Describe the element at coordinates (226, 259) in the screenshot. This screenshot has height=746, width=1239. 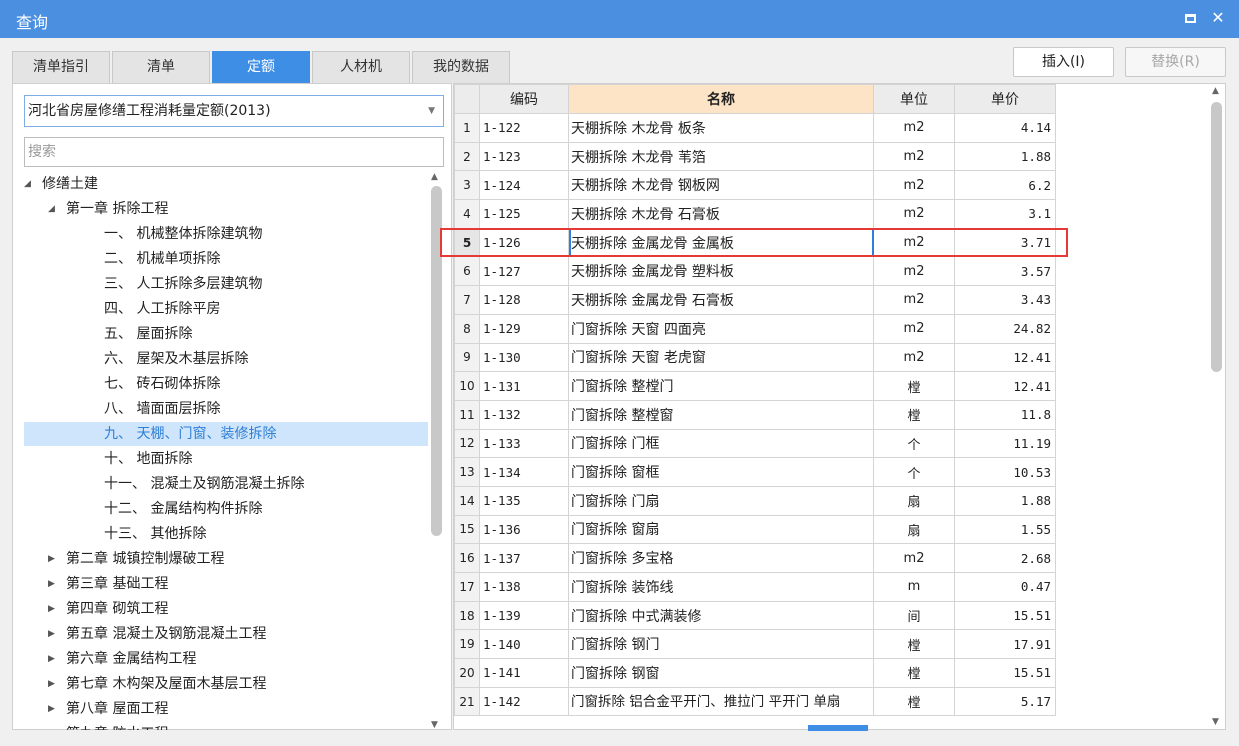
I see `tree-node: 二、 机械单项拆除` at that location.